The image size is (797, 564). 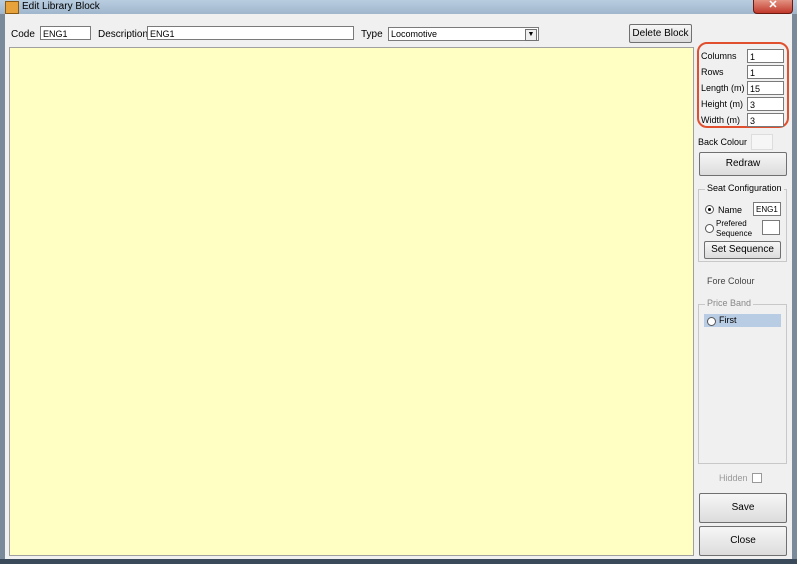 I want to click on description-label: Description, so click(x=123, y=34).